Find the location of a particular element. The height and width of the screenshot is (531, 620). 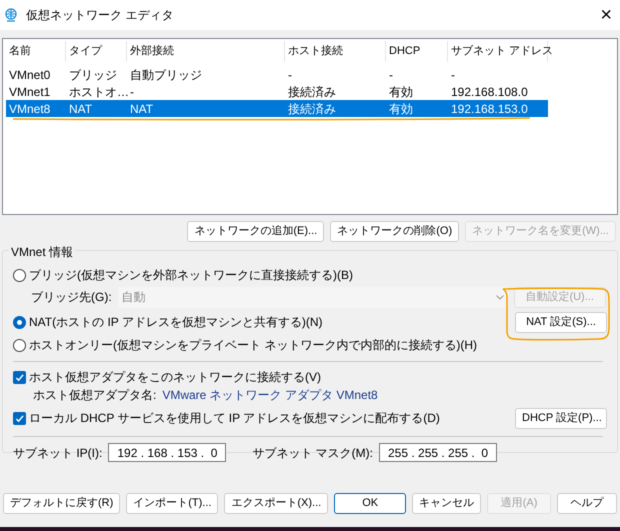

table-cell-text: VMnet1 is located at coordinates (30, 92).